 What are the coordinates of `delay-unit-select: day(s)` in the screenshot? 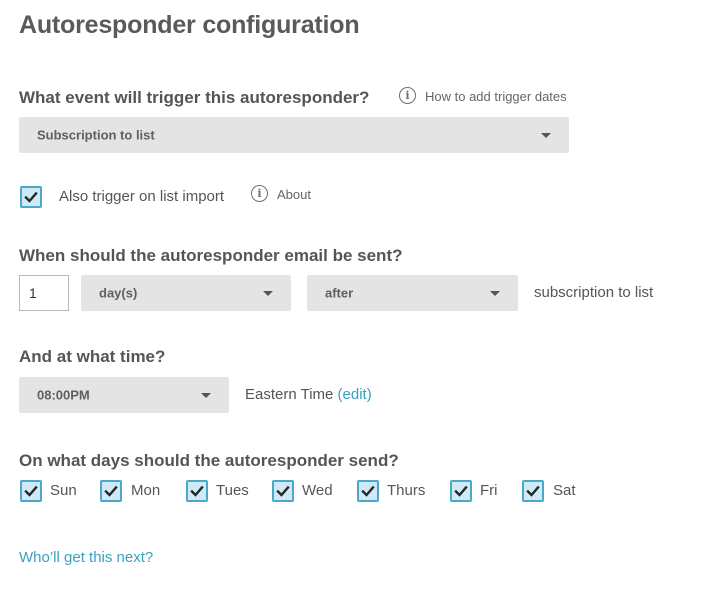 It's located at (186, 293).